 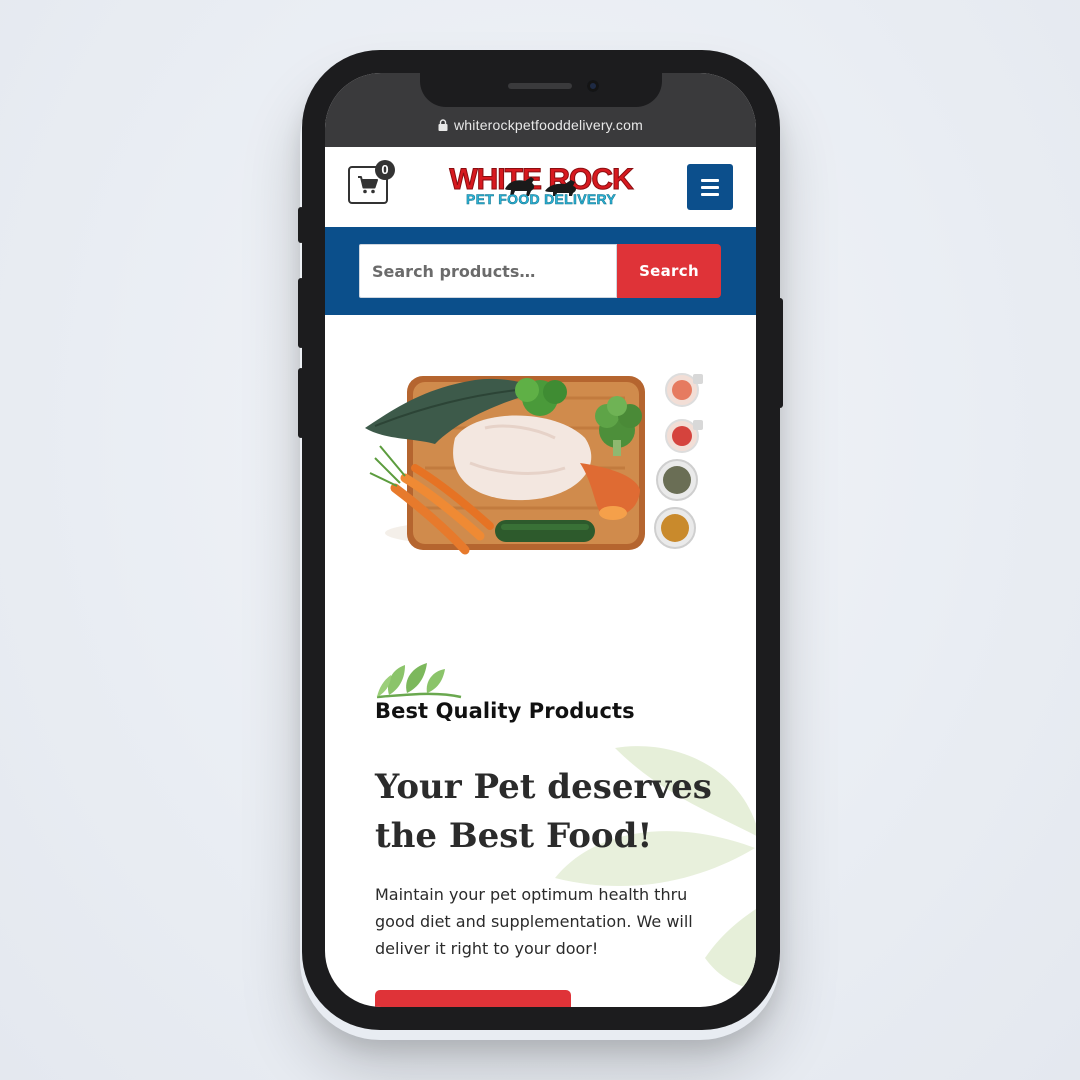 What do you see at coordinates (301, 225) in the screenshot?
I see `mute-switch` at bounding box center [301, 225].